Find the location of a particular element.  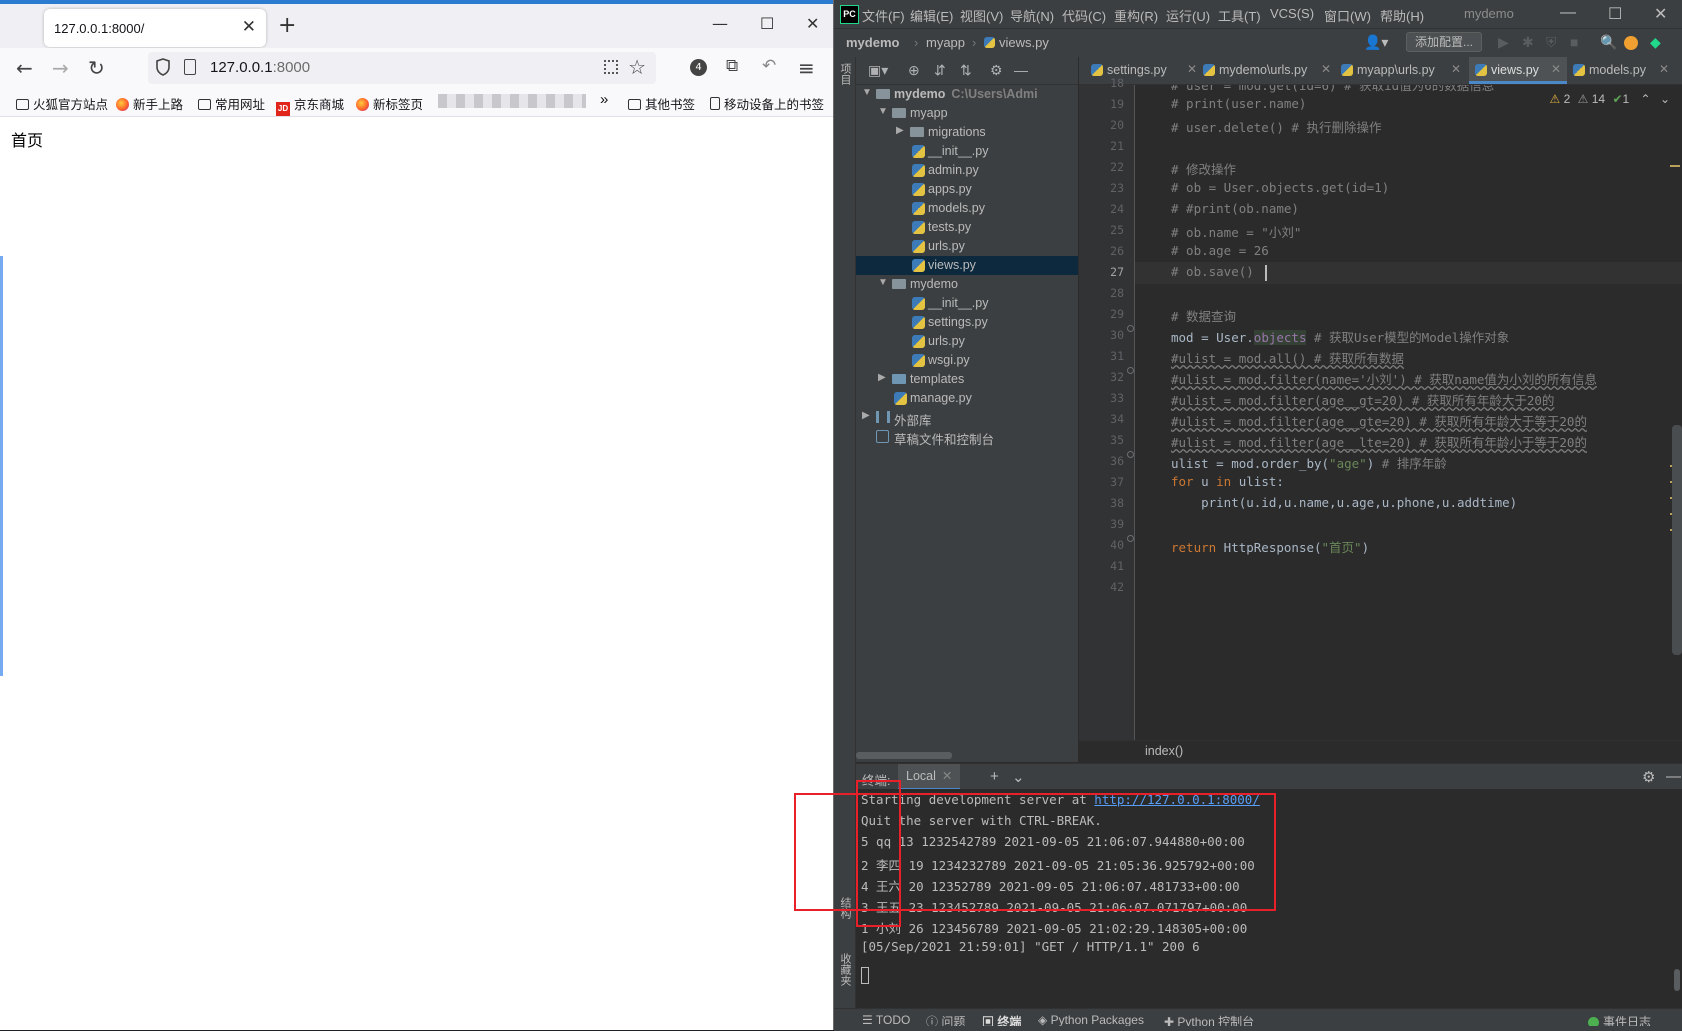

chevron-up-icon: ⌃ is located at coordinates (1646, 99).